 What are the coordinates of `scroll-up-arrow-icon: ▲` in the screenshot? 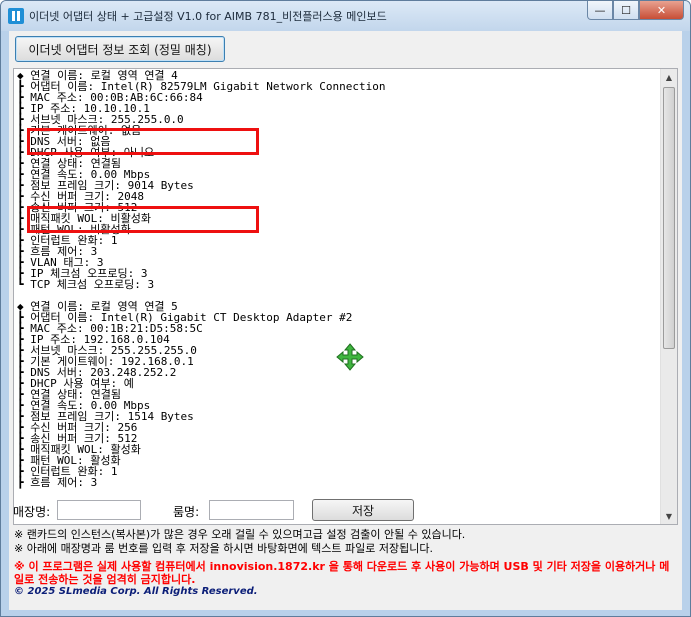 It's located at (669, 77).